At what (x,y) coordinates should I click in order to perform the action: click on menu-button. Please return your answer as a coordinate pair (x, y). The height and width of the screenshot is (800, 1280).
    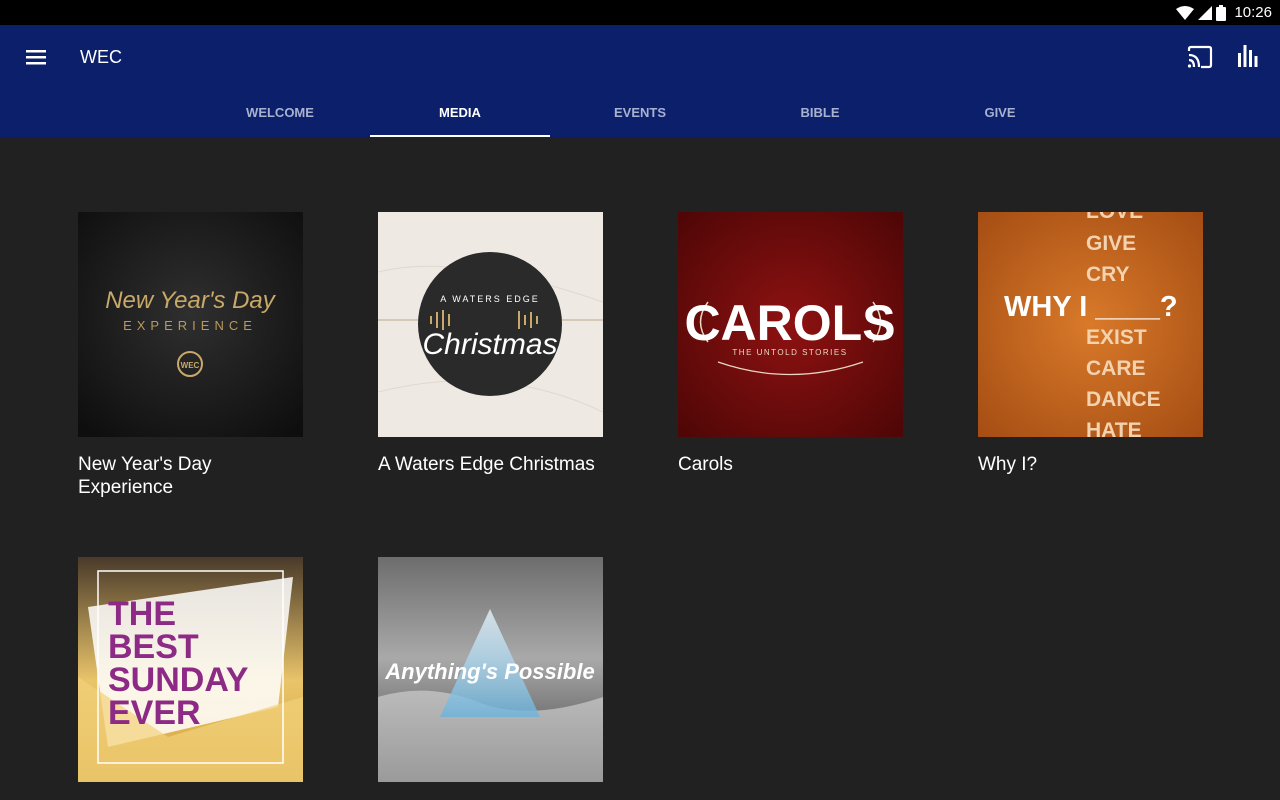
    Looking at the image, I should click on (36, 57).